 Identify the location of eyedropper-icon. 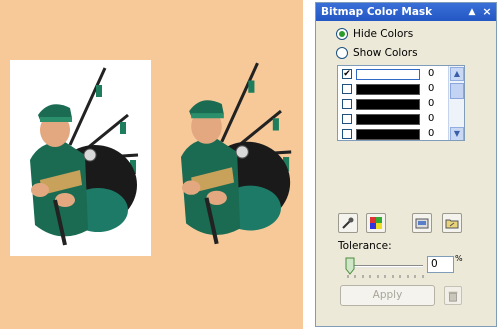
(348, 223).